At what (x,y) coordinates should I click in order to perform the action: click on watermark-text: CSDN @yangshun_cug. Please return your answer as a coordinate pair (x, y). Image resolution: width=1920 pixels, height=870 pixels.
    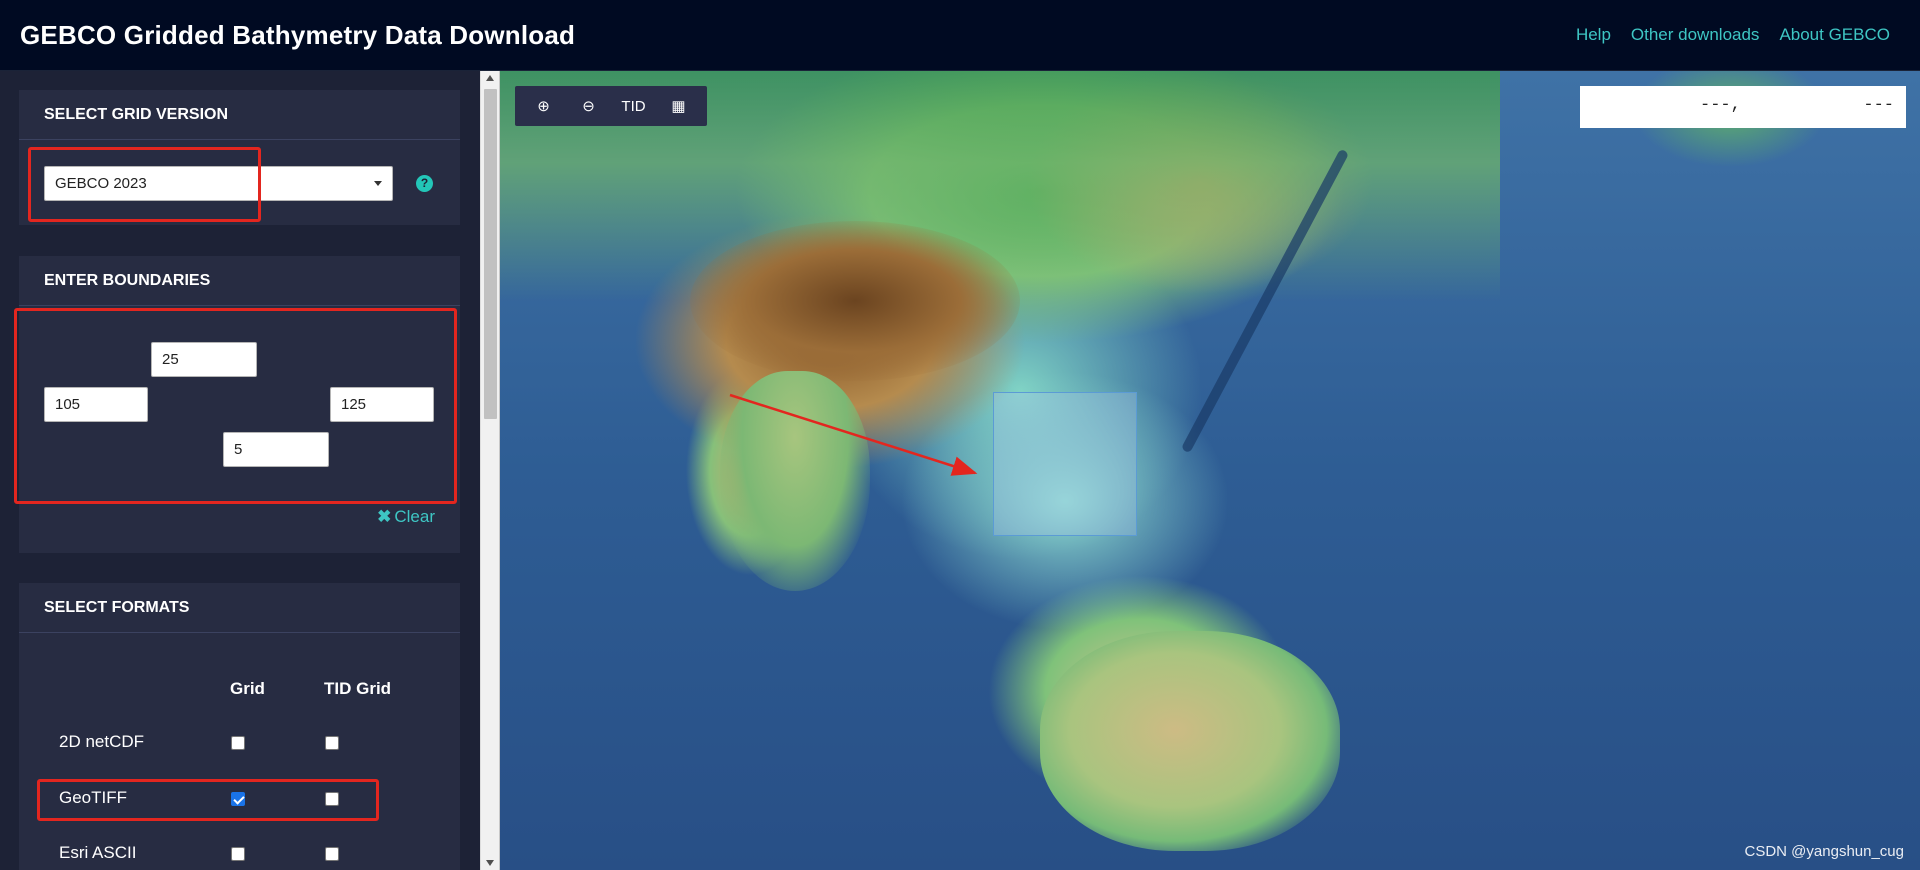
    Looking at the image, I should click on (1824, 851).